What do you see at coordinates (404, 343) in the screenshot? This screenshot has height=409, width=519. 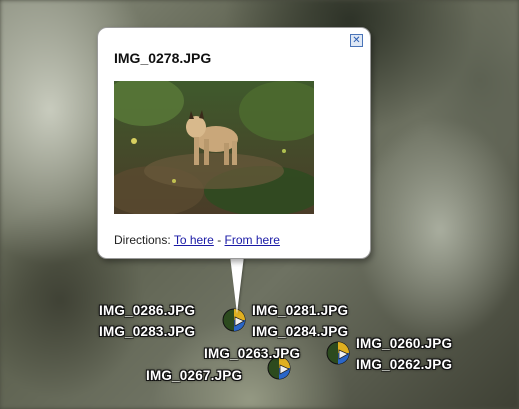 I see `placemark-label: IMG_0260.JPG` at bounding box center [404, 343].